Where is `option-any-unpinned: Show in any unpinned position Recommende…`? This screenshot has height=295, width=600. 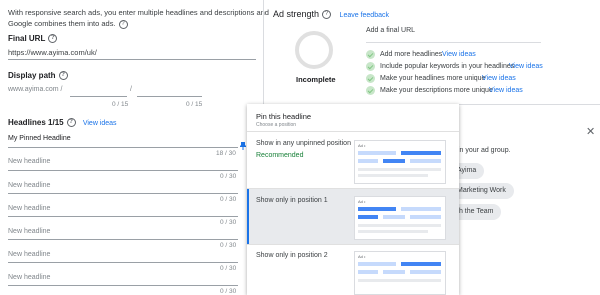
option-any-unpinned: Show in any unpinned position Recommende… is located at coordinates (353, 160).